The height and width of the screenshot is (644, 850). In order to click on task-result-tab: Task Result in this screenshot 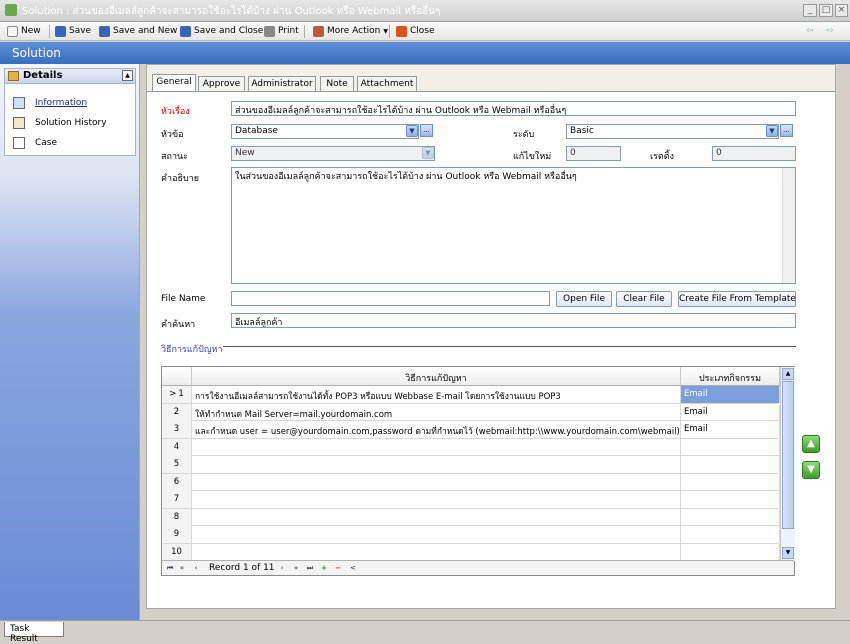, I will do `click(34, 633)`.